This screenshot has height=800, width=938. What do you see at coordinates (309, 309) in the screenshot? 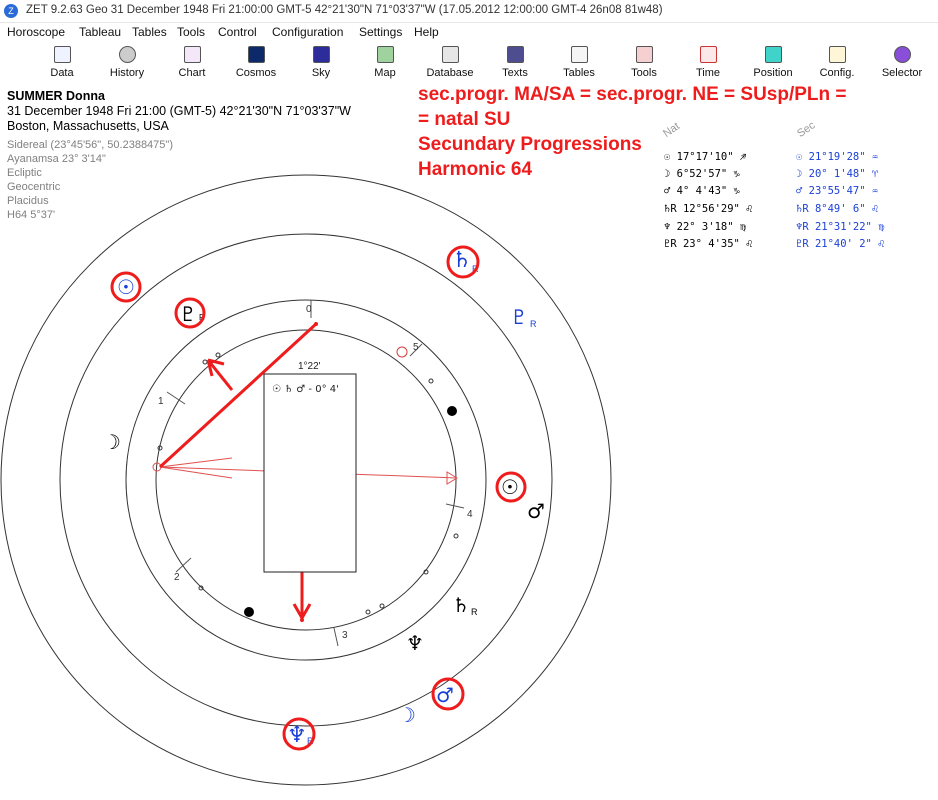
I see `house-number-0: 0` at bounding box center [309, 309].